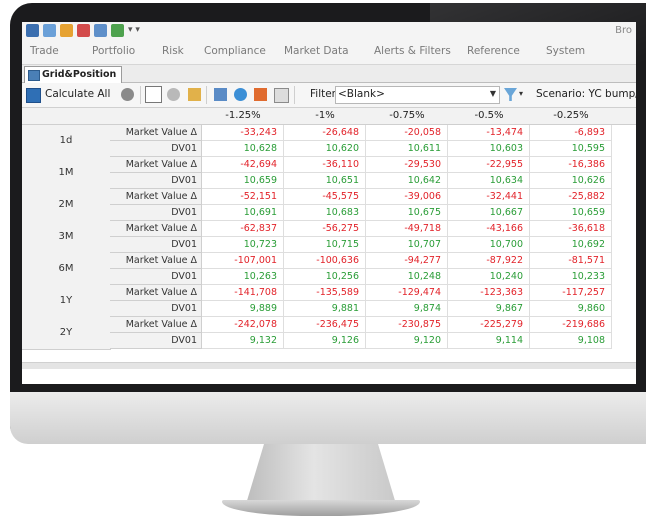 This screenshot has height=527, width=646. What do you see at coordinates (325, 309) in the screenshot?
I see `grid-cell: 9,881` at bounding box center [325, 309].